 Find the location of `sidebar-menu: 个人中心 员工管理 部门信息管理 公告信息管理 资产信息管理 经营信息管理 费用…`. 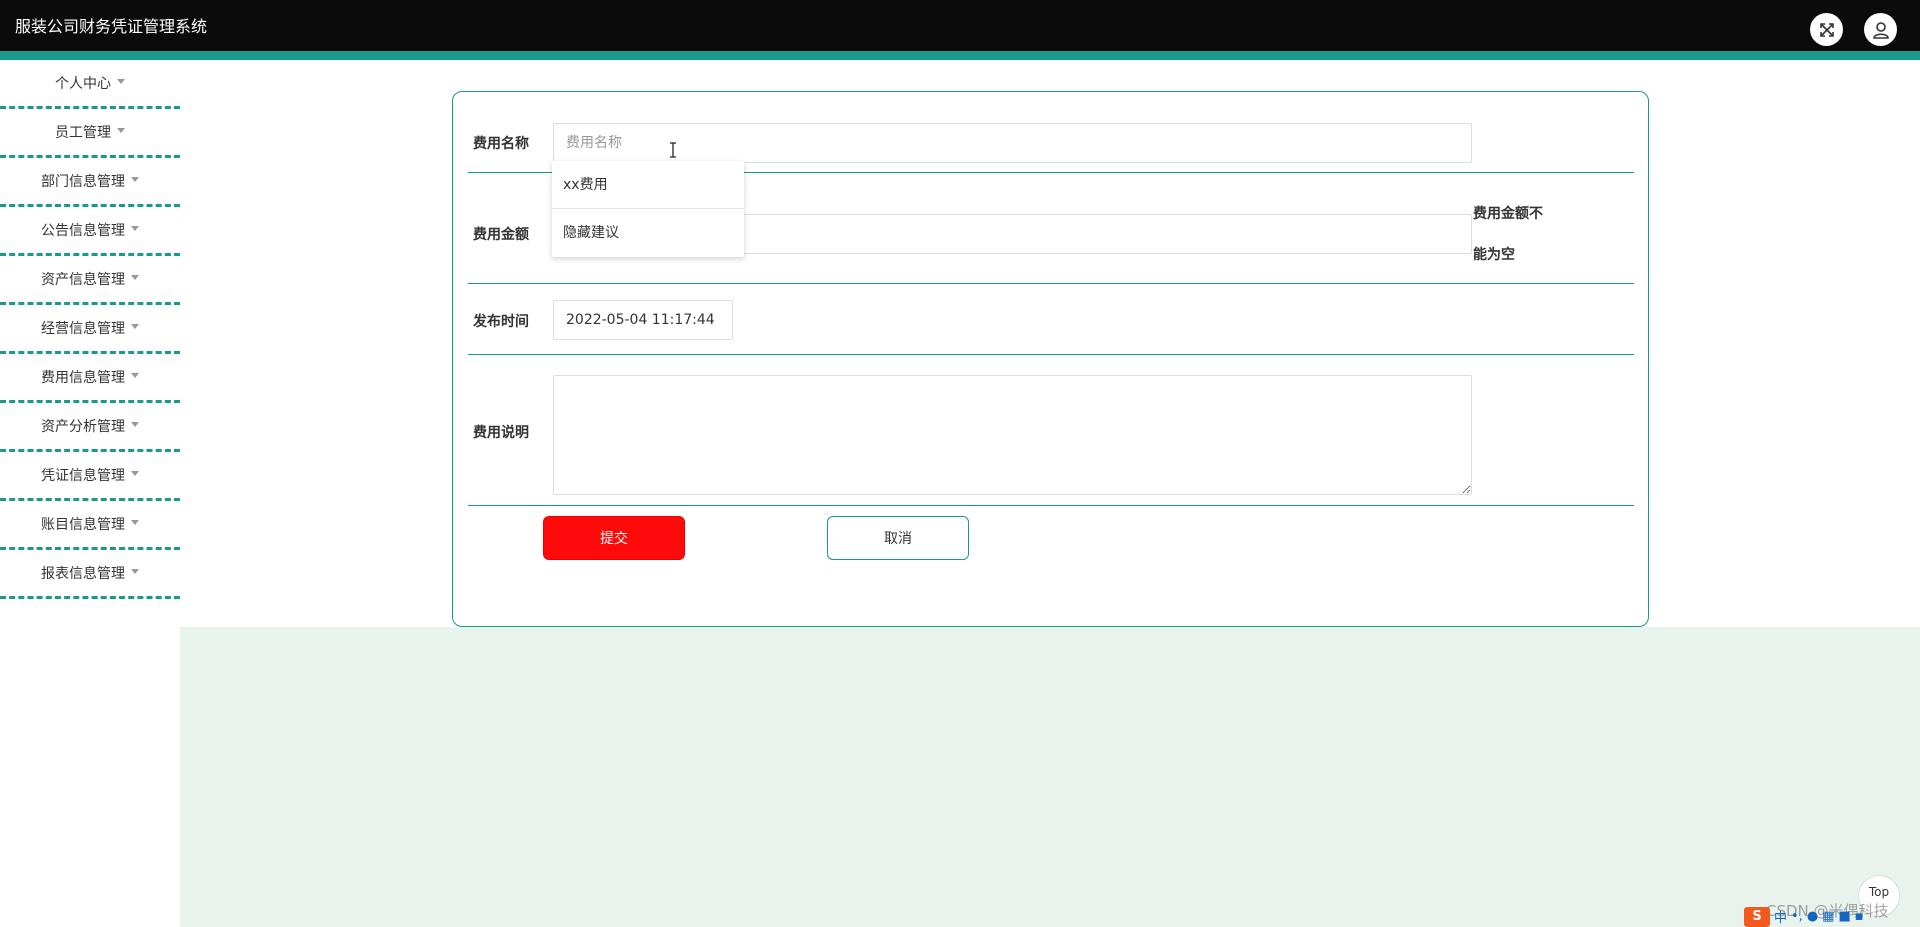

sidebar-menu: 个人中心 员工管理 部门信息管理 公告信息管理 资产信息管理 经营信息管理 费用… is located at coordinates (90, 493).